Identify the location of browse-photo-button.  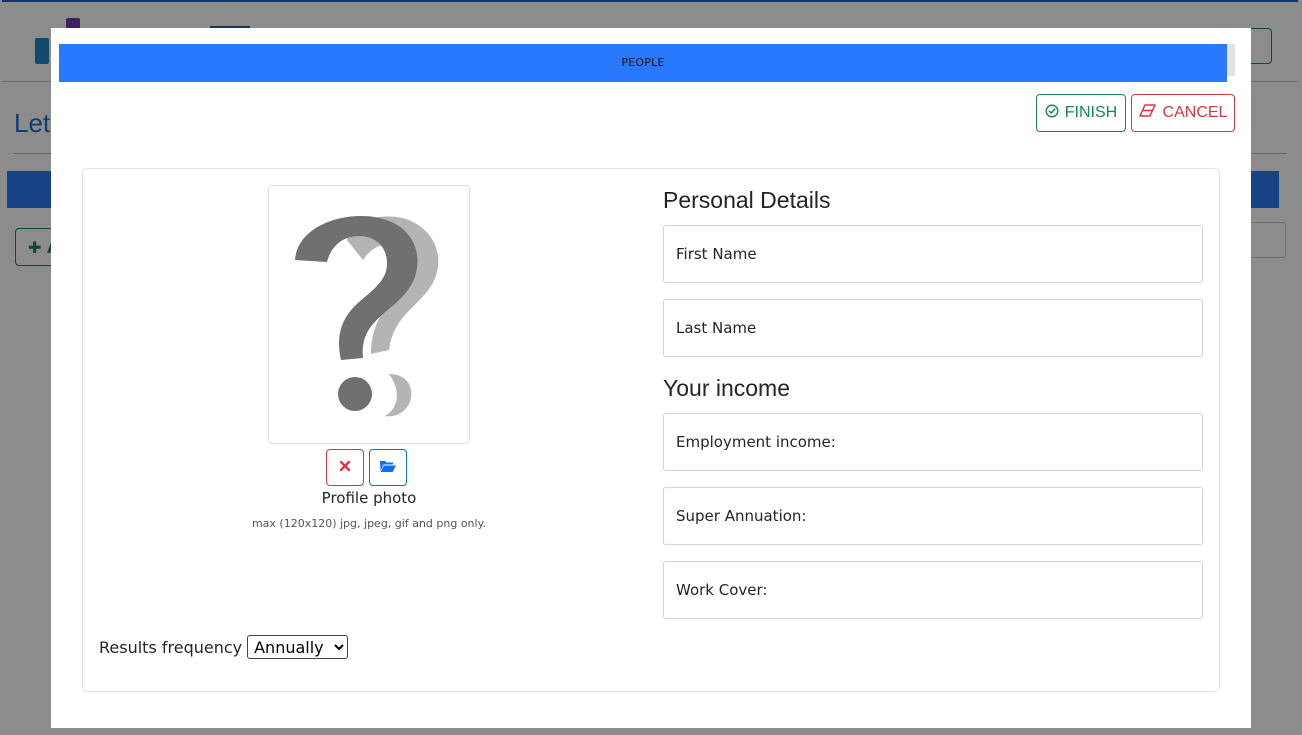
(388, 467).